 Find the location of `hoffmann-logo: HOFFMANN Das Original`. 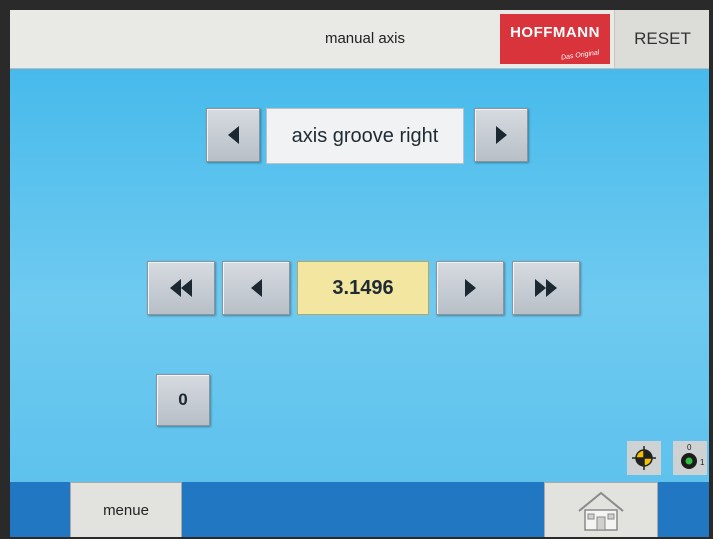

hoffmann-logo: HOFFMANN Das Original is located at coordinates (555, 39).